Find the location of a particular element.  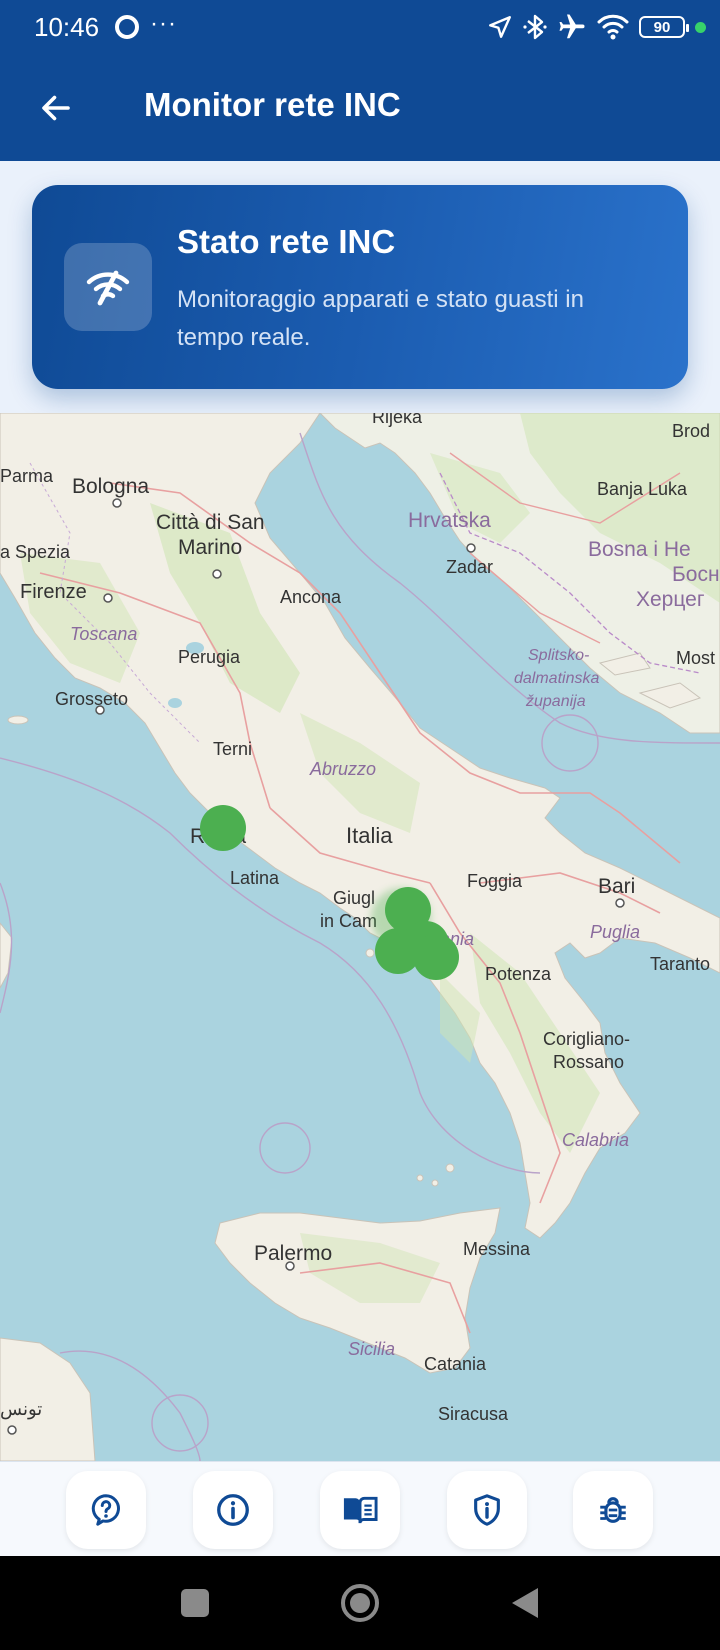

map-label-siracusa: Siracusa is located at coordinates (473, 1414).